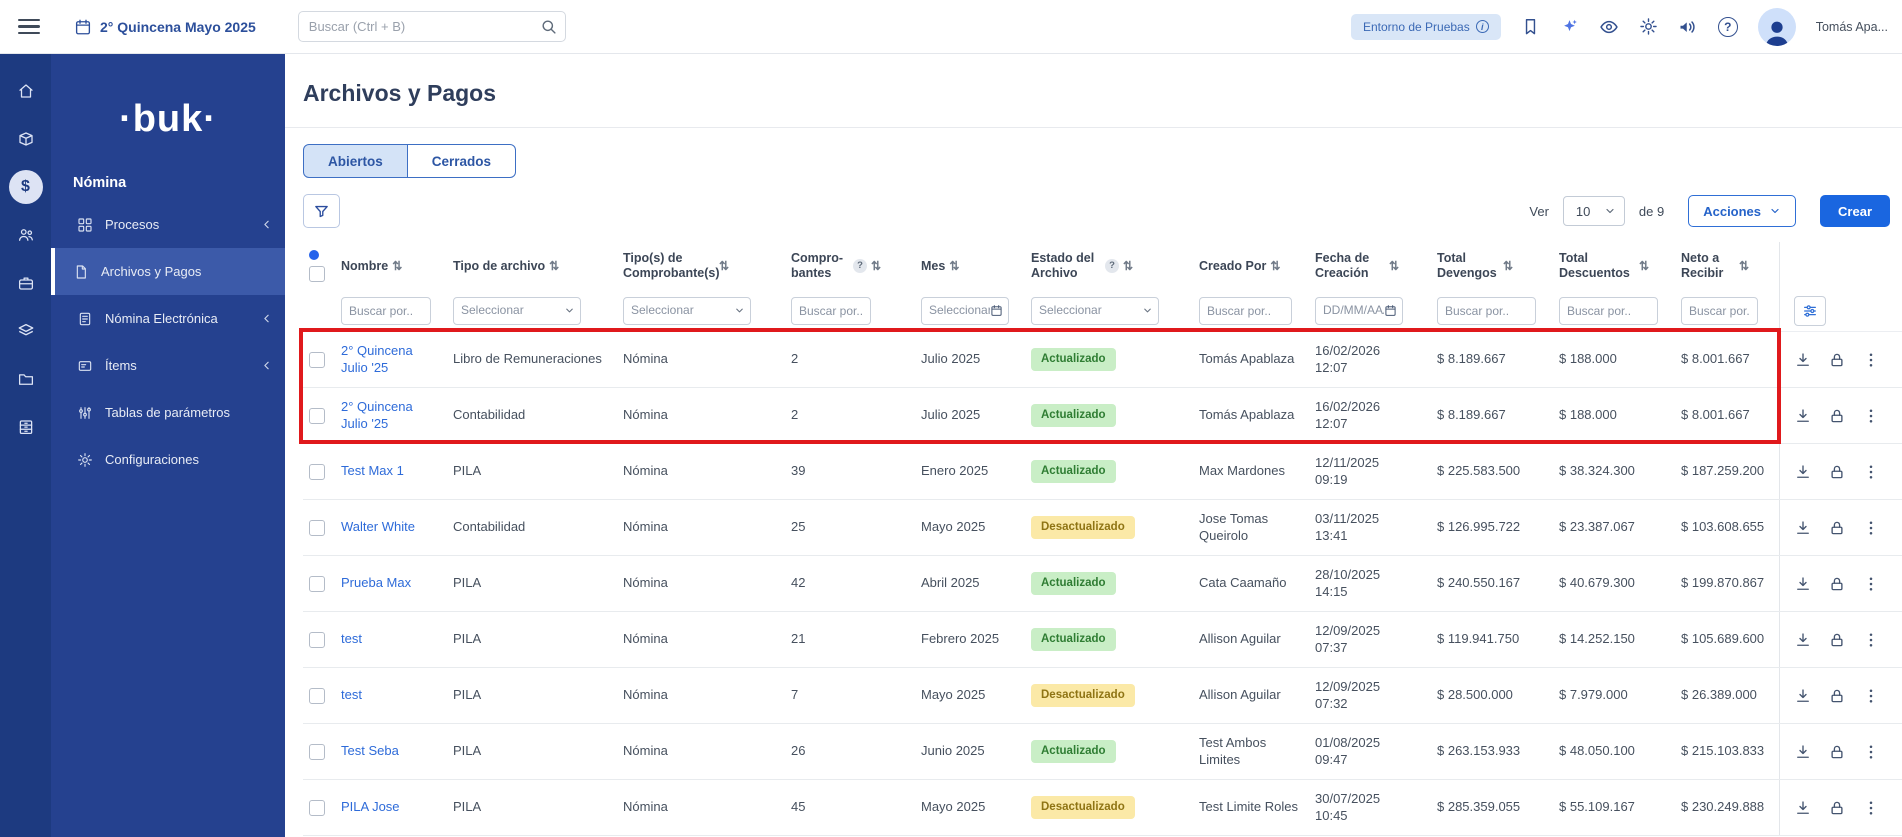  What do you see at coordinates (1620, 266) in the screenshot?
I see `col-header-descuentos: Total Descuentos ⇅` at bounding box center [1620, 266].